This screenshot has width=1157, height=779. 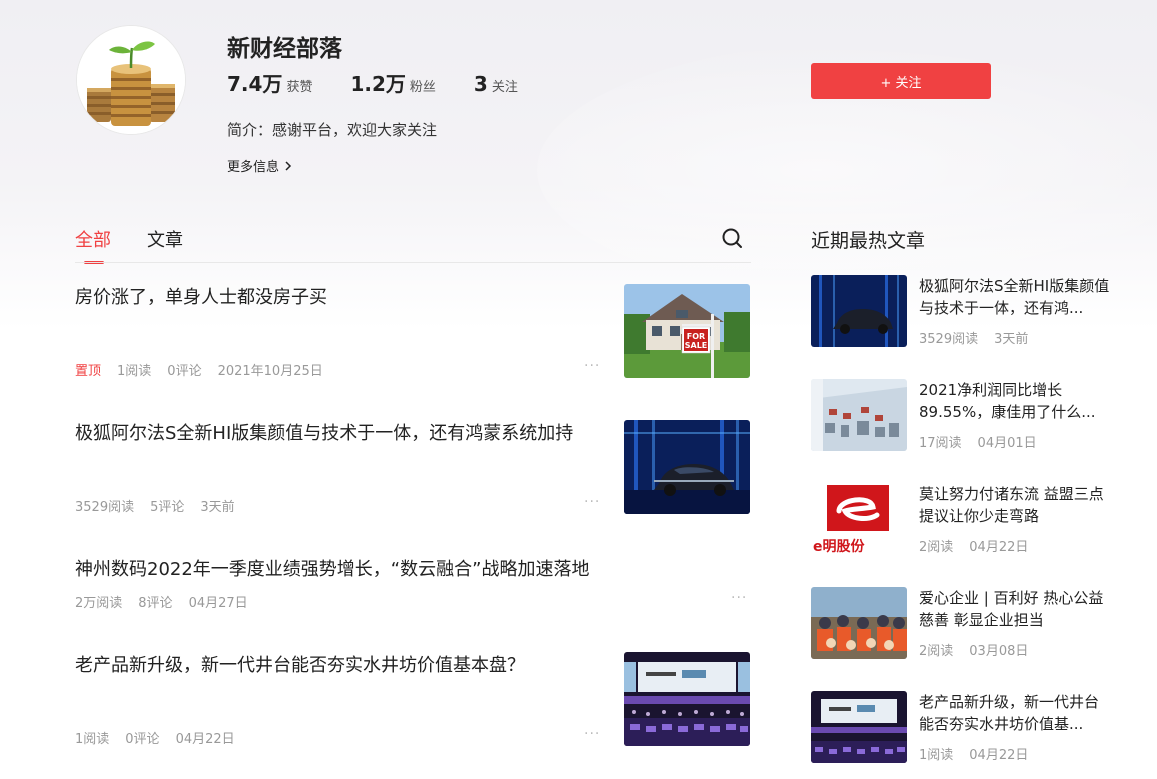 I want to click on sidebar-article-title: 莫让努力付诸东流 益盟三点提议让你少走弯路, so click(x=1015, y=505).